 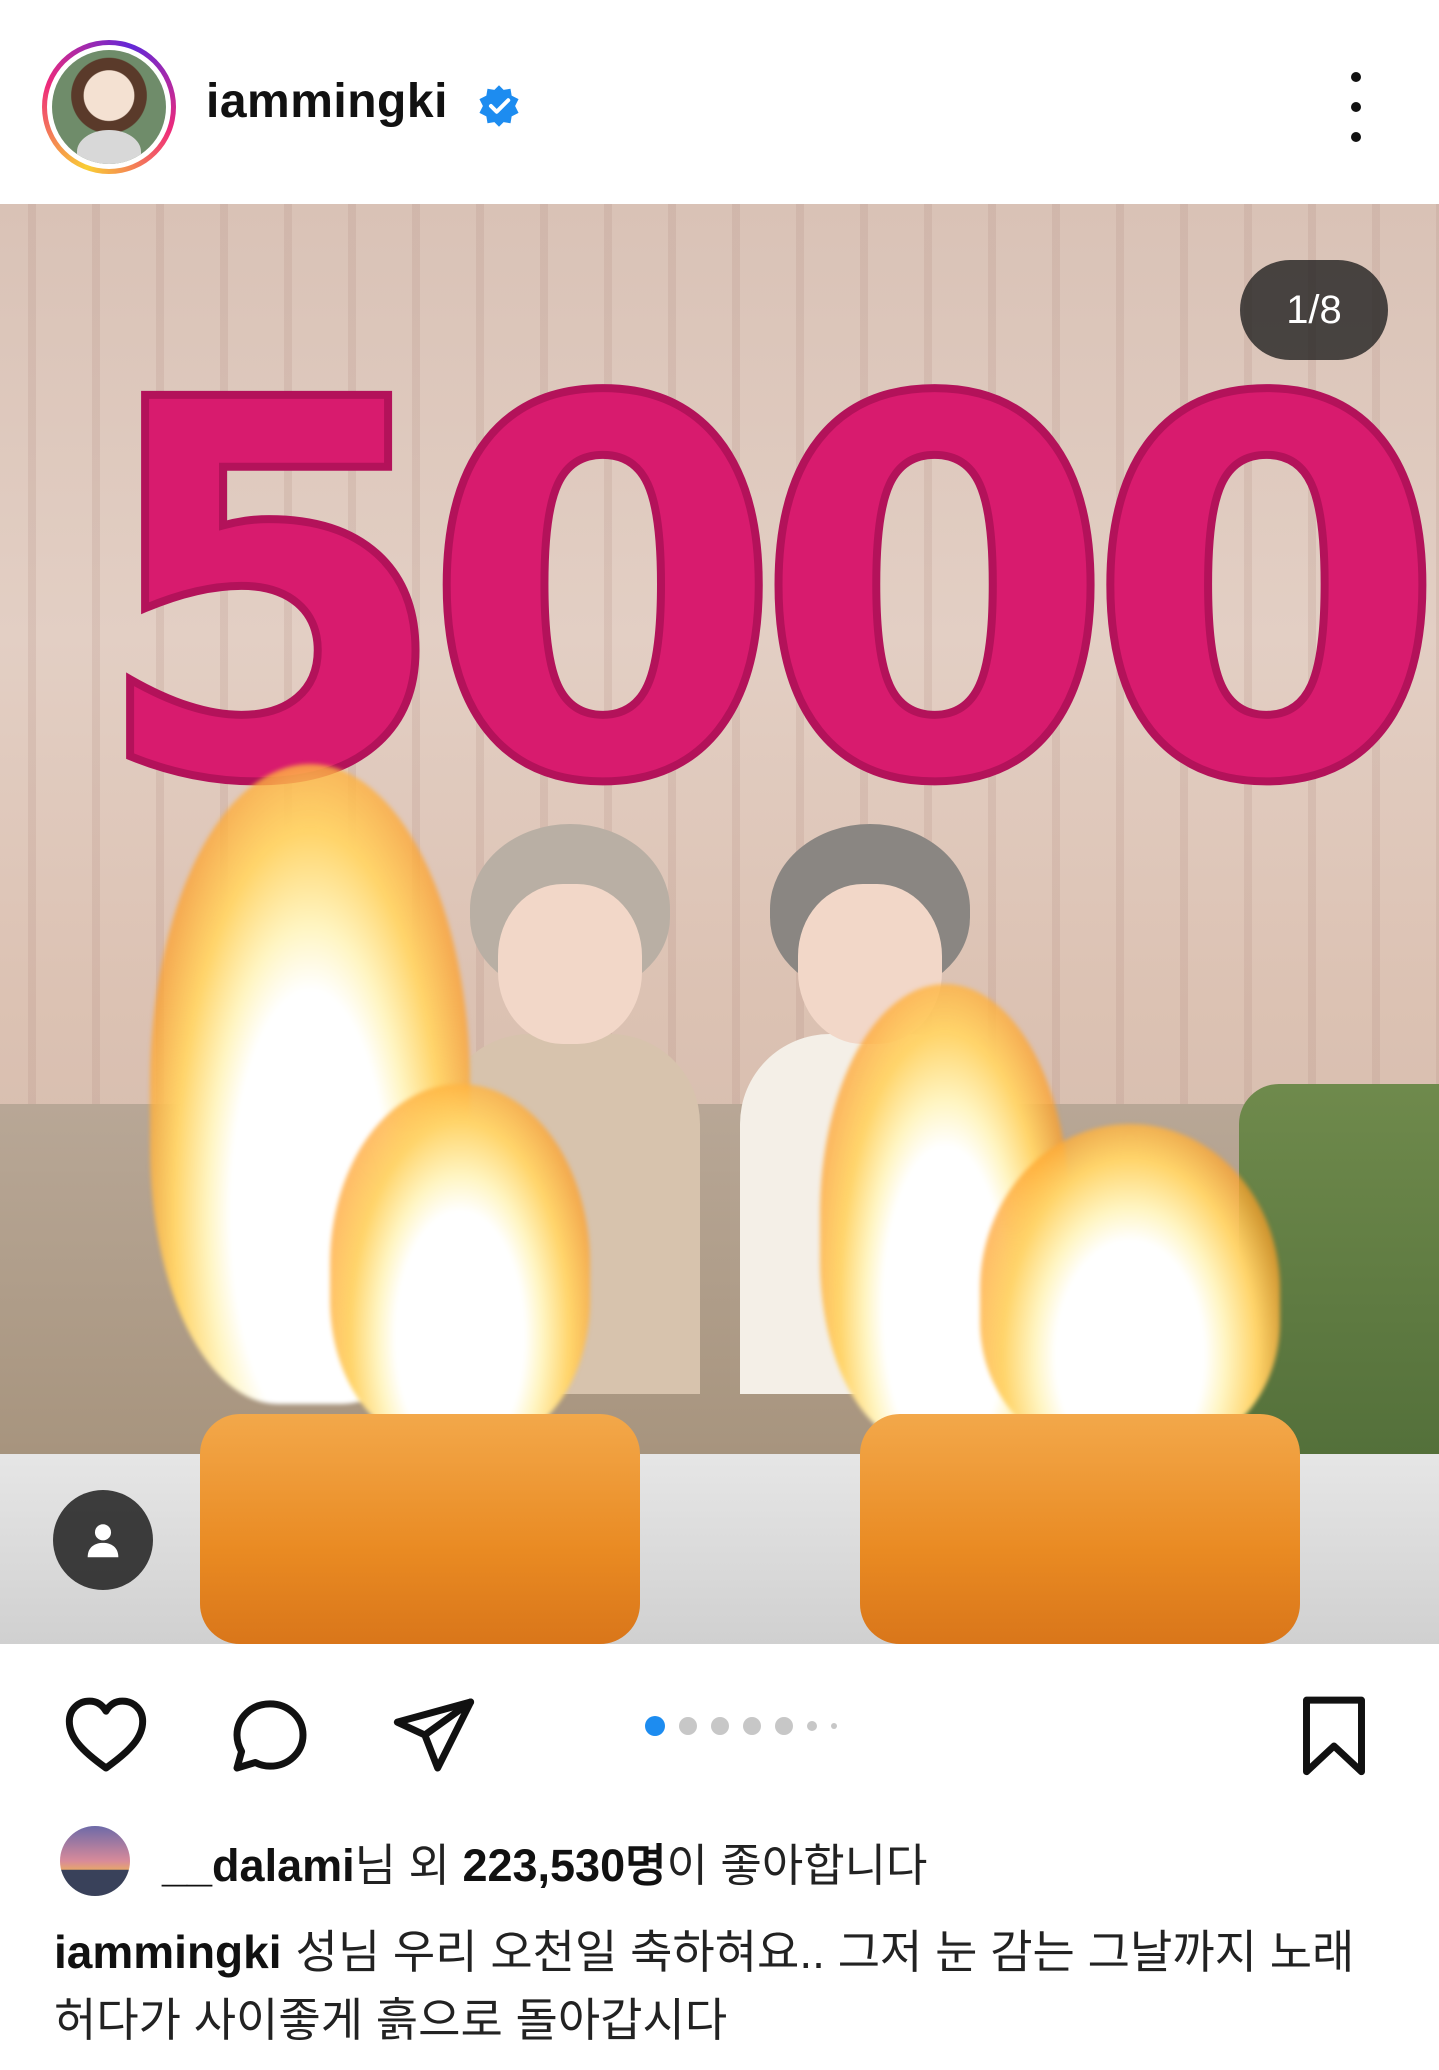 I want to click on likes-count: 223,530명, so click(x=564, y=1865).